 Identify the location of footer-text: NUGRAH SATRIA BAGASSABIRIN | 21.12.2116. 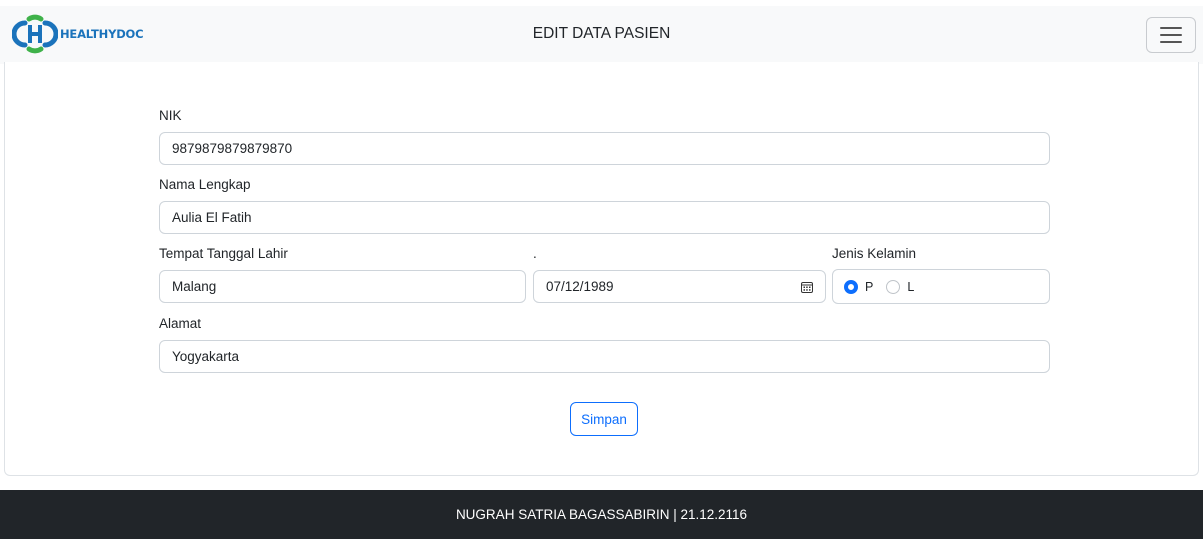
(601, 514).